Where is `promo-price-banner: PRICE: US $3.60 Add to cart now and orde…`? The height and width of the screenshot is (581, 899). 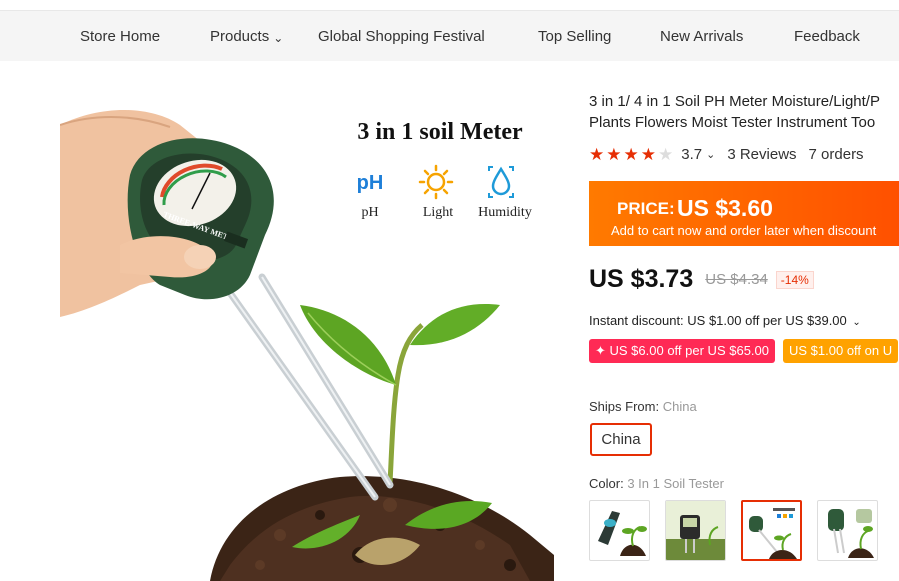 promo-price-banner: PRICE: US $3.60 Add to cart now and orde… is located at coordinates (744, 213).